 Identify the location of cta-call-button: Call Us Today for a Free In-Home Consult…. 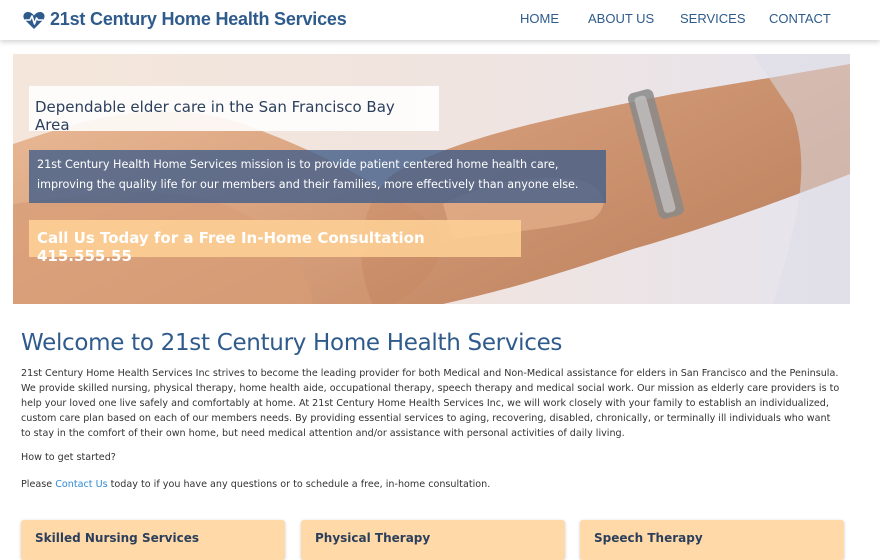
(275, 242).